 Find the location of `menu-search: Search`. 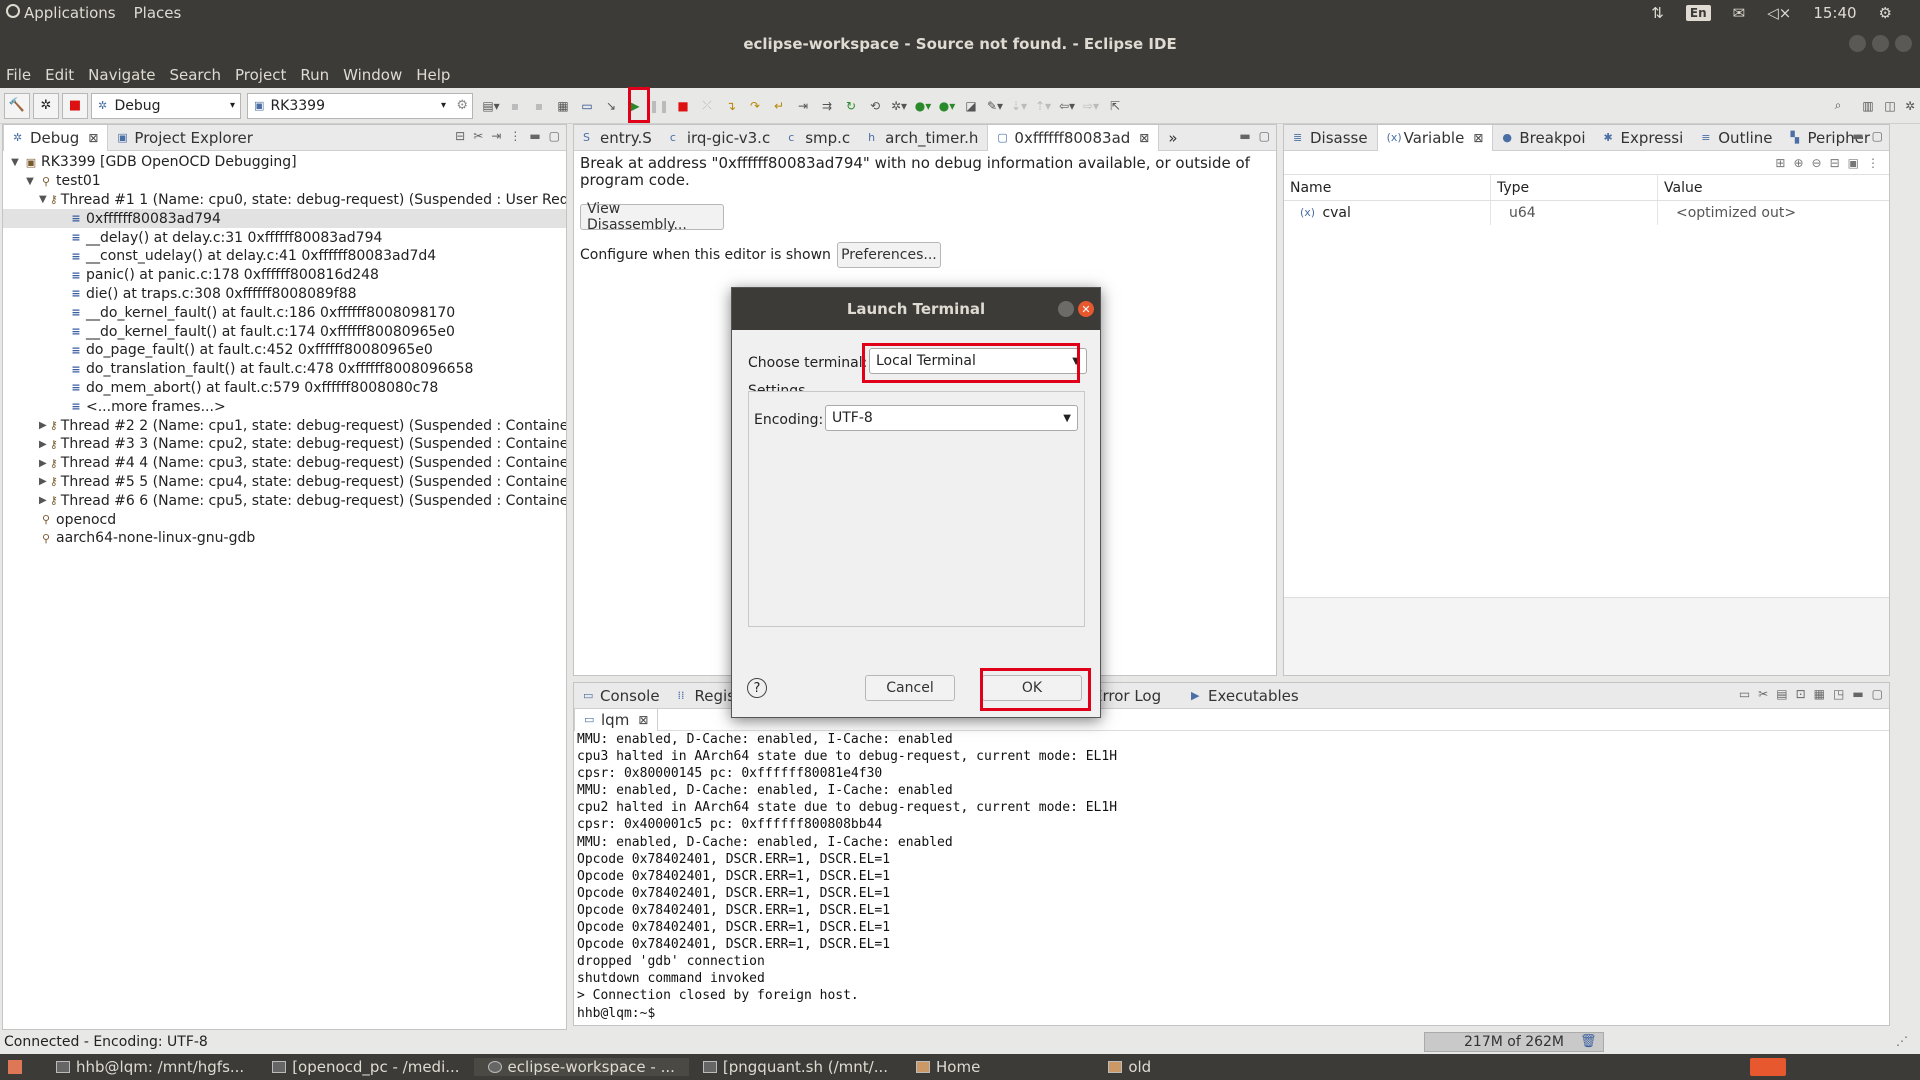

menu-search: Search is located at coordinates (195, 75).